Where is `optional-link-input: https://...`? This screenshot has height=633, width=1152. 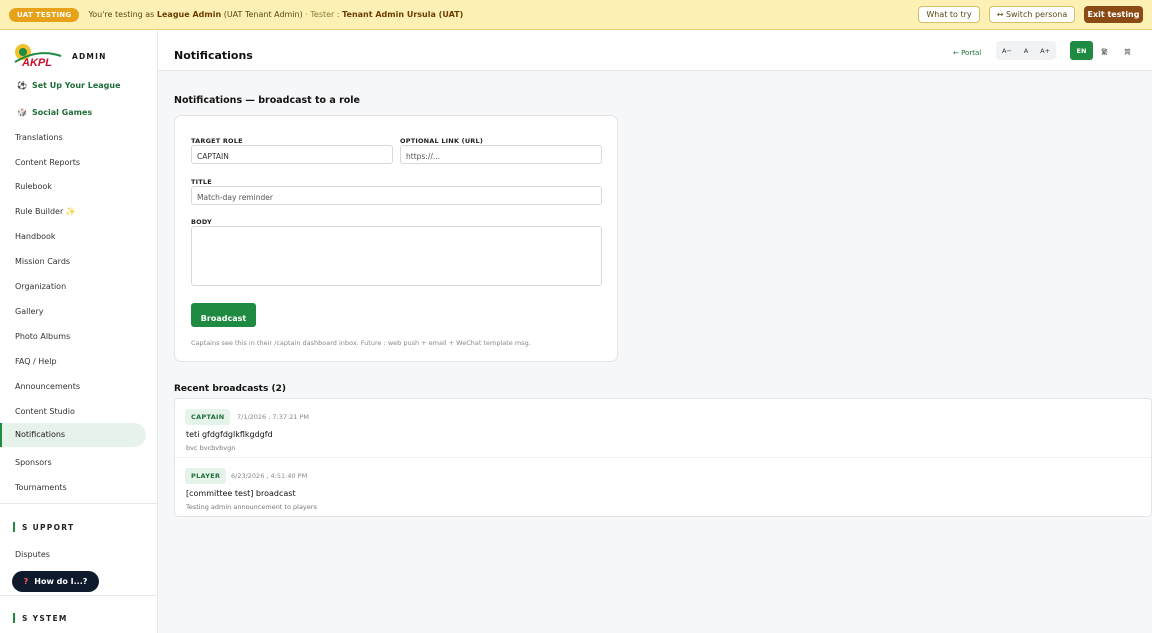 optional-link-input: https://... is located at coordinates (501, 154).